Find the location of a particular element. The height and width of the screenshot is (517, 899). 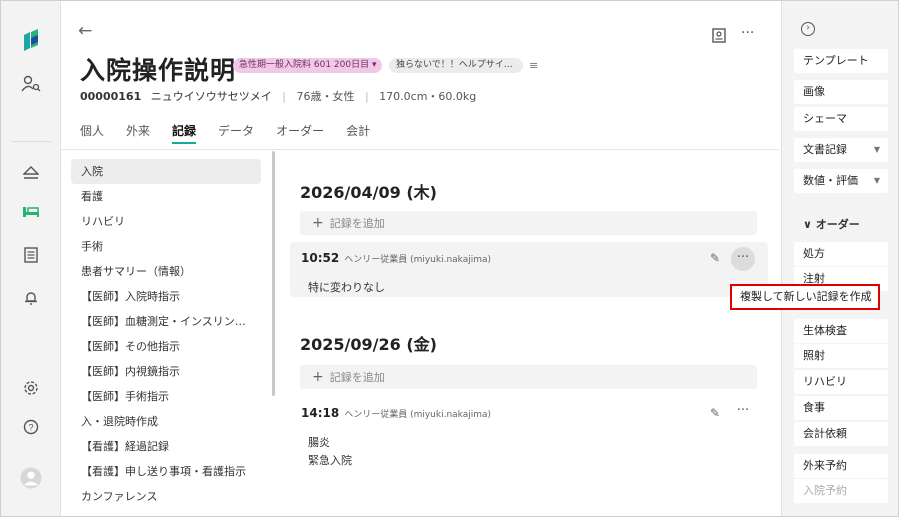

header-divider is located at coordinates (420, 149).